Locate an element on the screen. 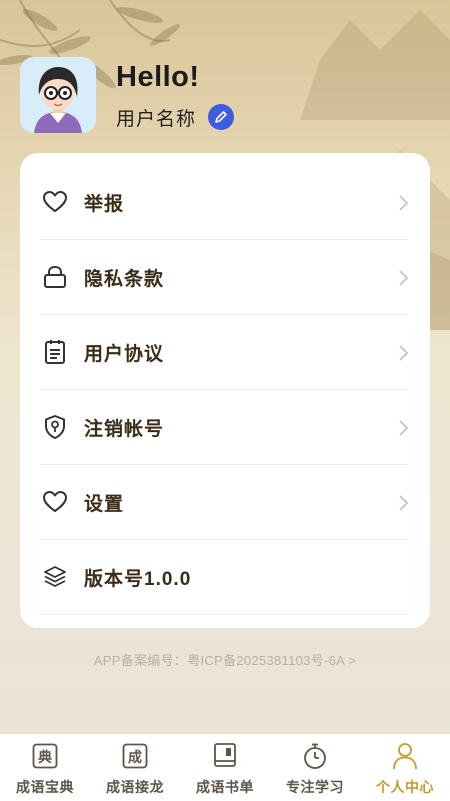 The height and width of the screenshot is (801, 450). book-icon is located at coordinates (225, 756).